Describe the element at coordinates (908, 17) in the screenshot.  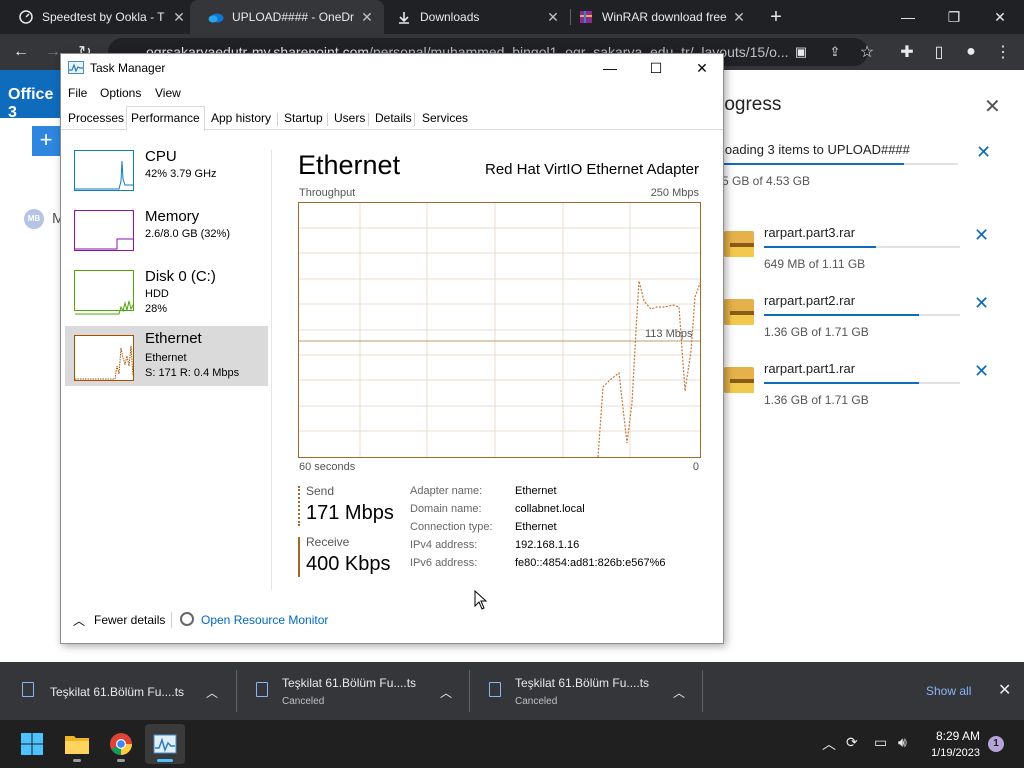
I see `browser-minimize-button: —` at that location.